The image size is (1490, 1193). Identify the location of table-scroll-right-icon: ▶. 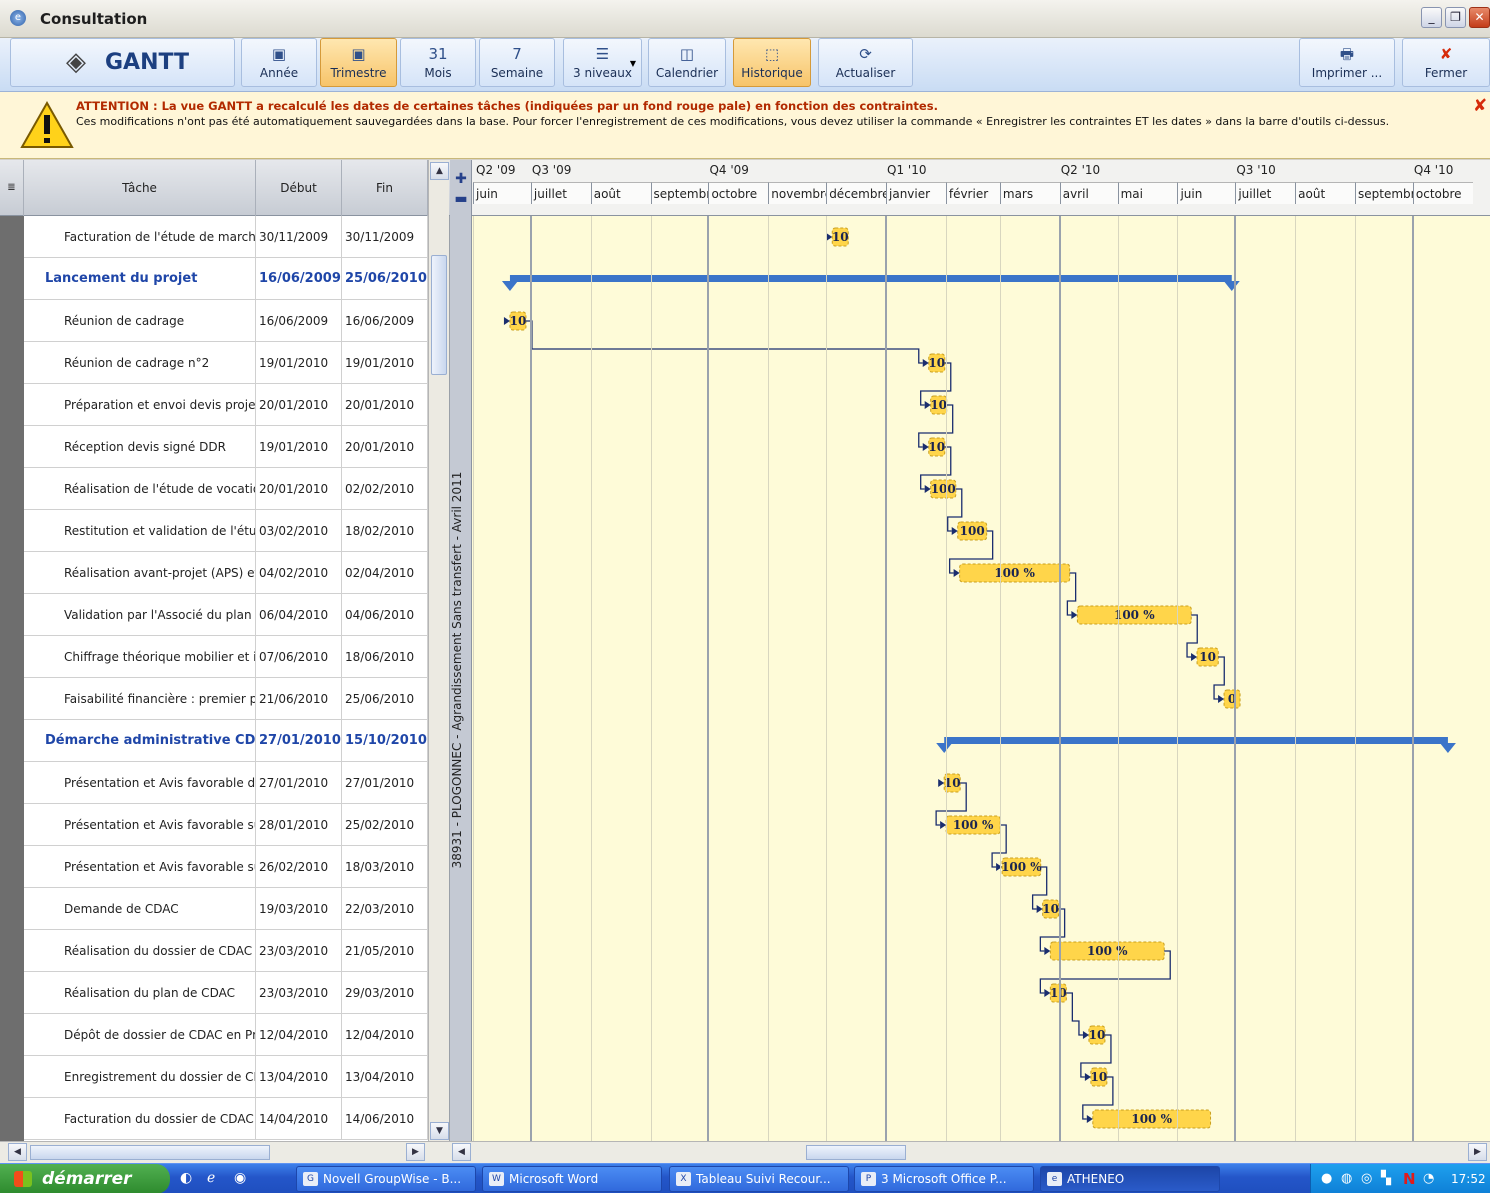
(415, 1152).